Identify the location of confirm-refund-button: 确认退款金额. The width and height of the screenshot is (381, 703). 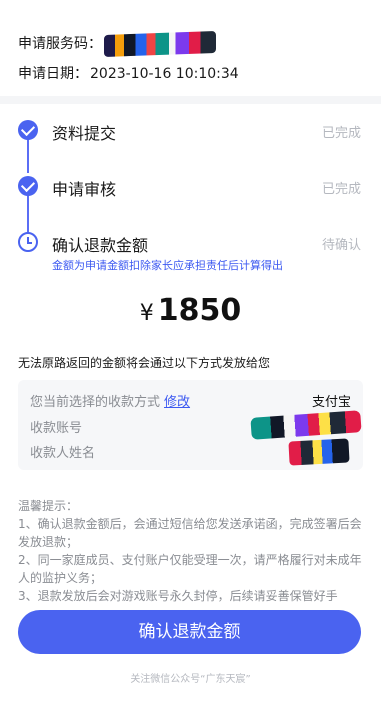
(189, 632).